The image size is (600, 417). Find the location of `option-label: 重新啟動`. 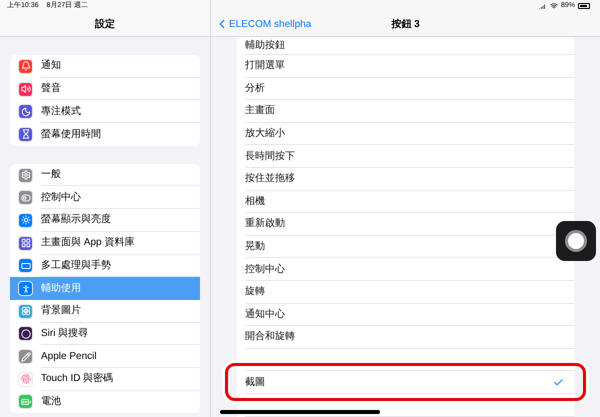

option-label: 重新啟動 is located at coordinates (265, 224).